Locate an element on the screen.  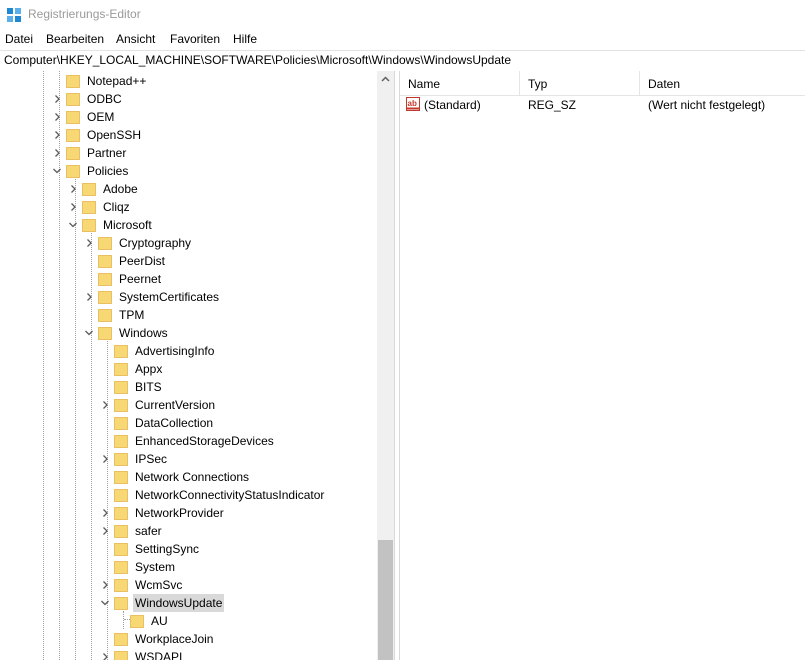
tree-node: TPM is located at coordinates (188, 315).